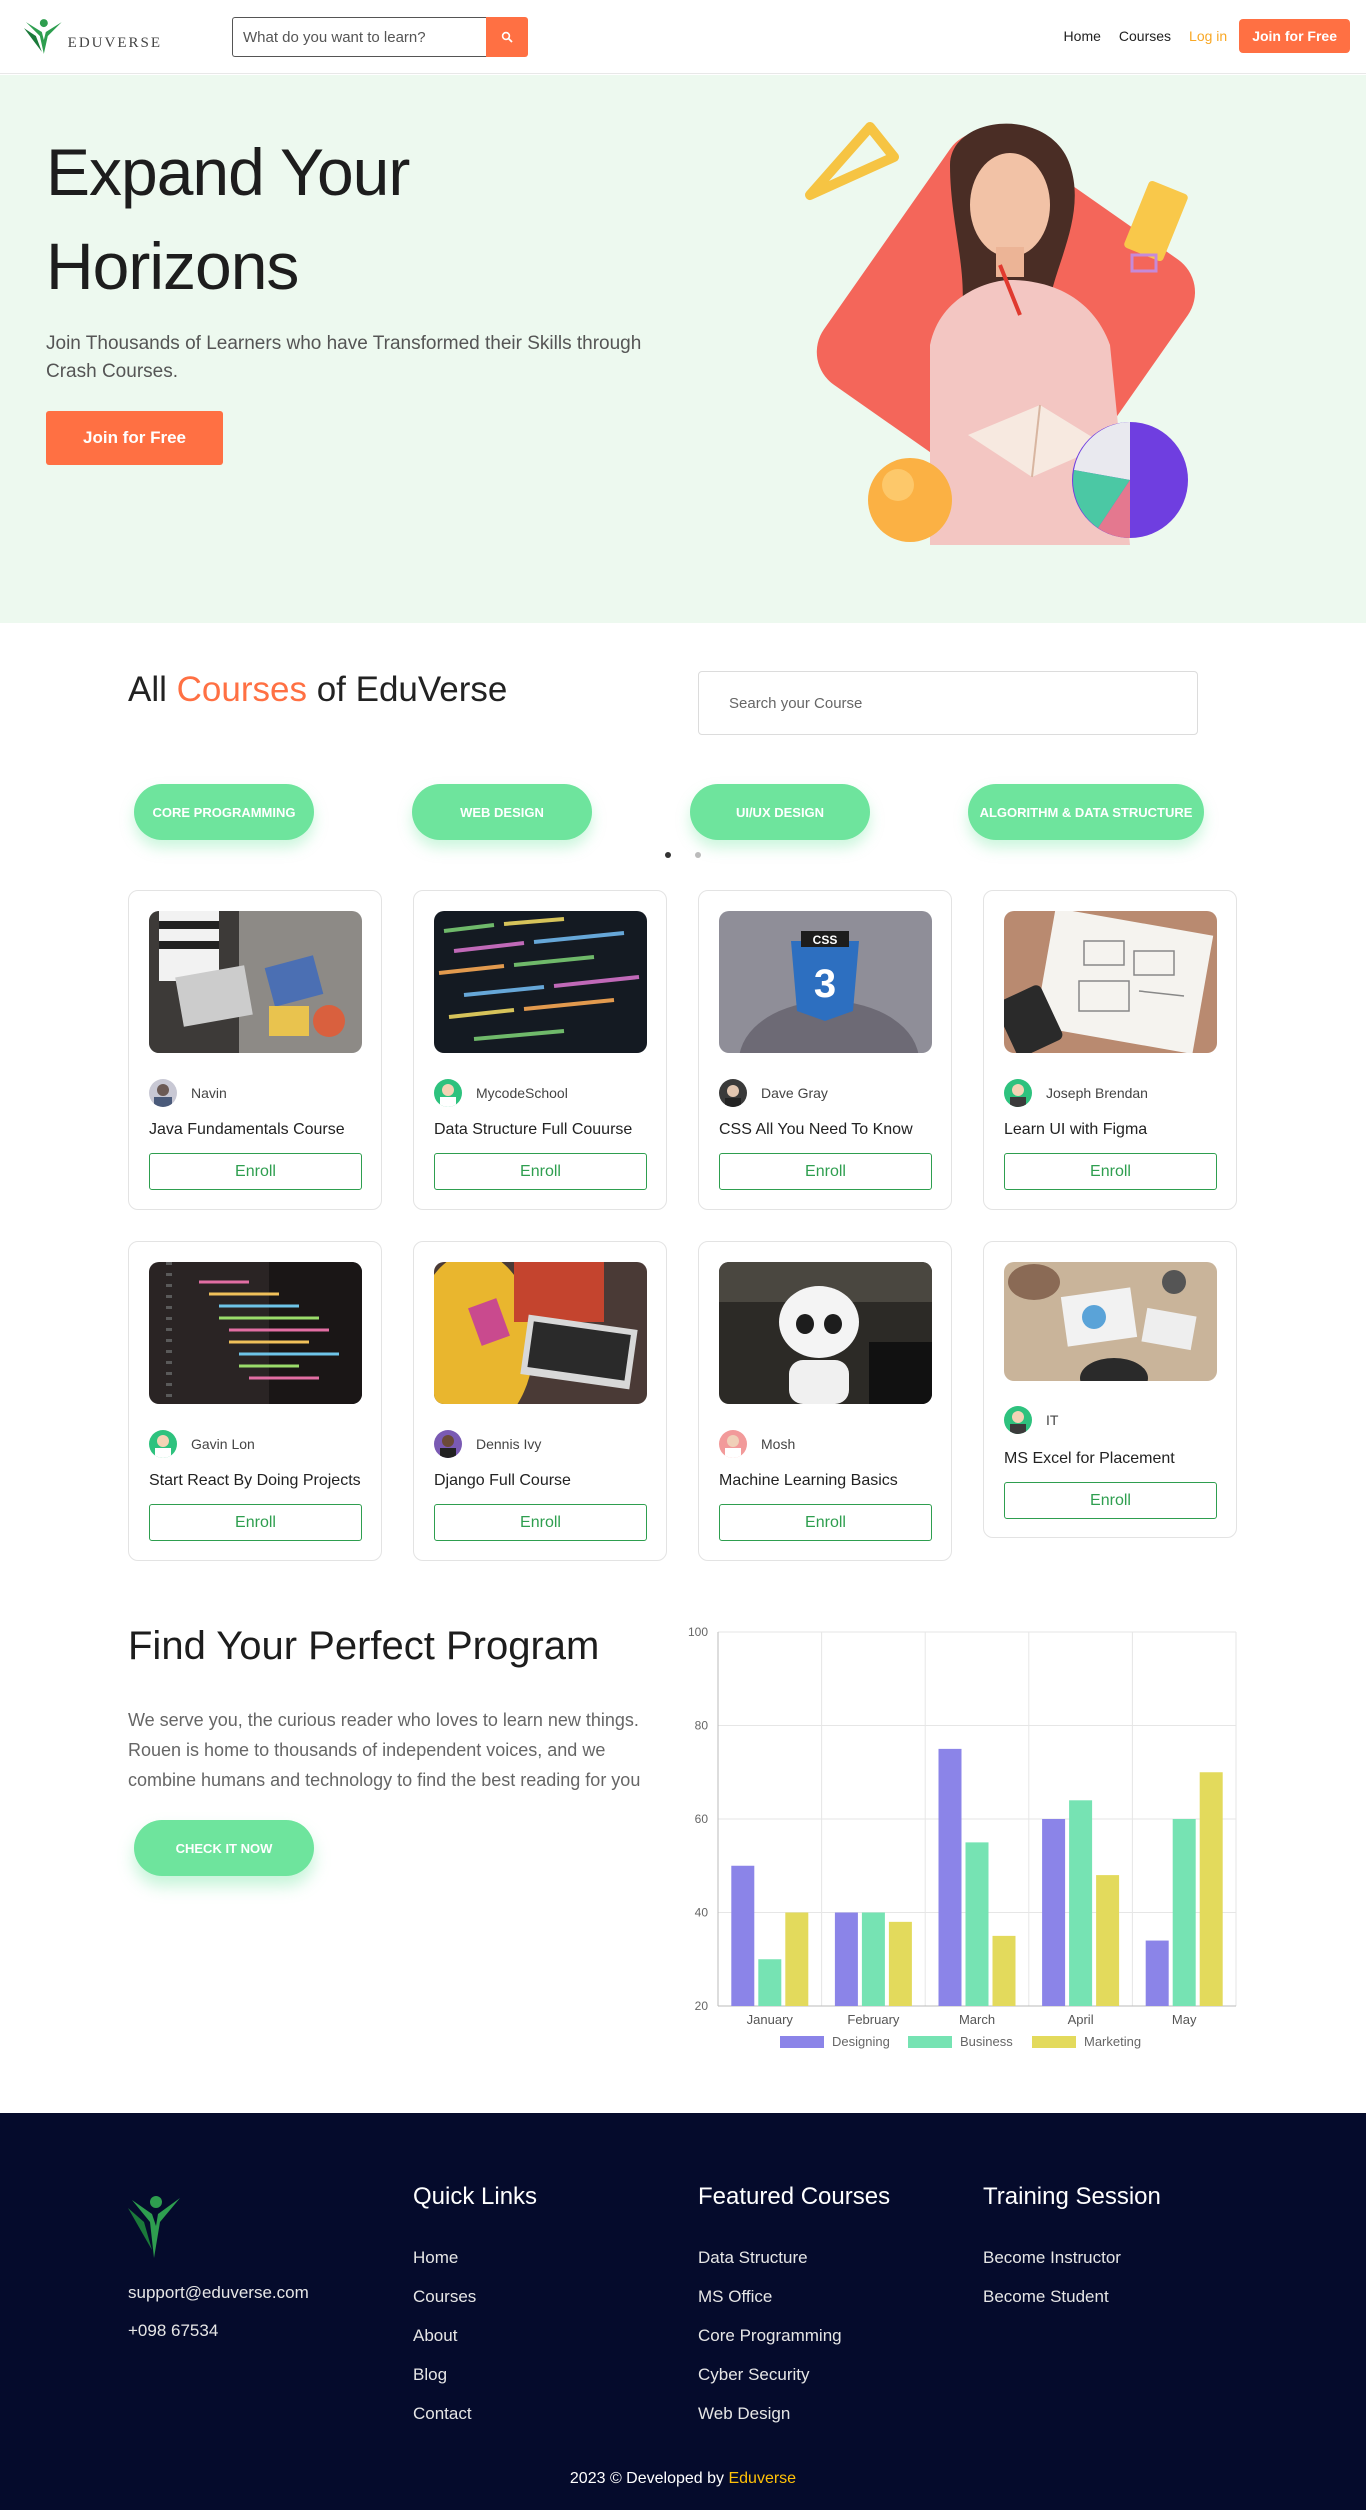 This screenshot has width=1366, height=2510. I want to click on footer-link-become-student: Become Student, so click(1072, 2306).